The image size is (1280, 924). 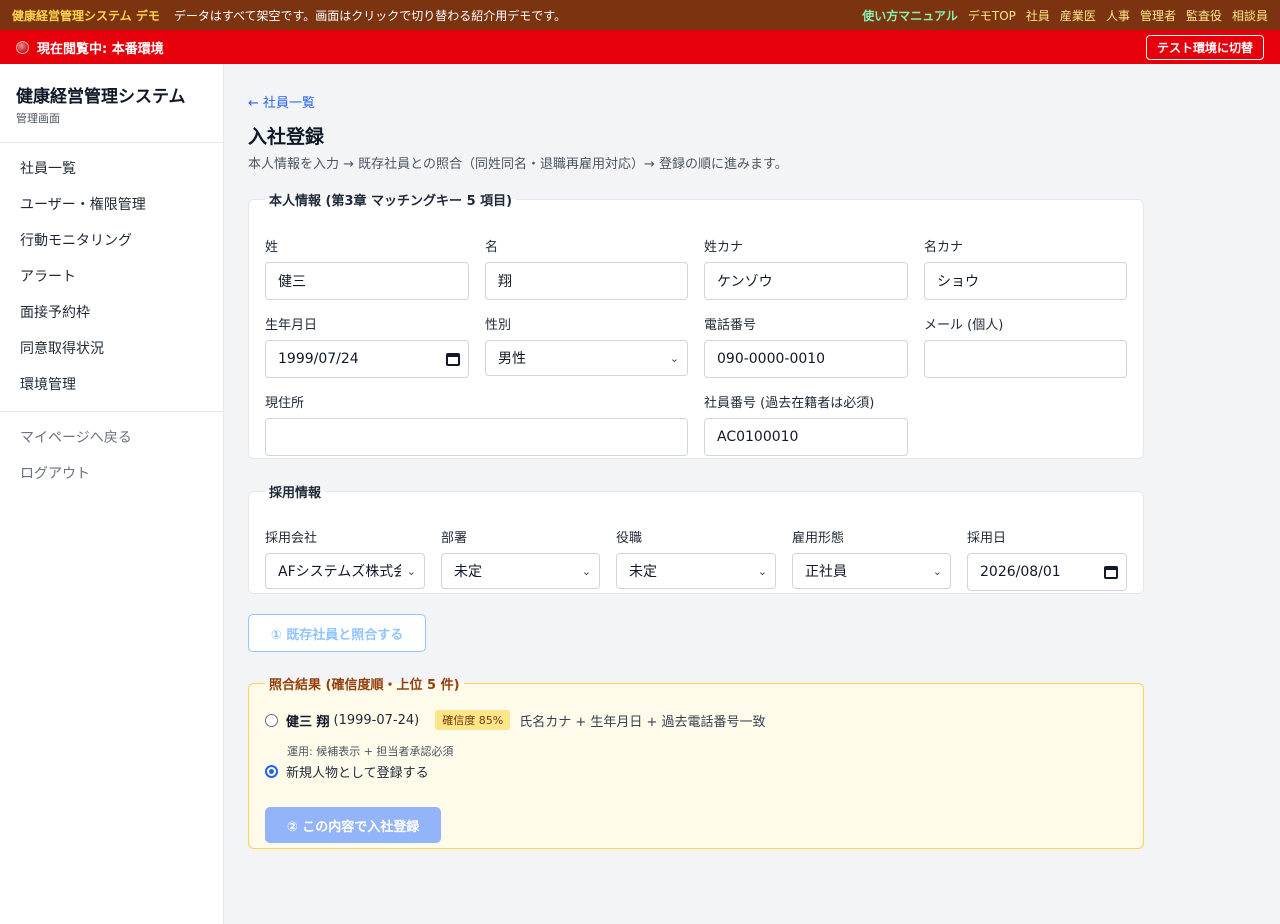 I want to click on department-select: 未定 ⌄, so click(x=520, y=571).